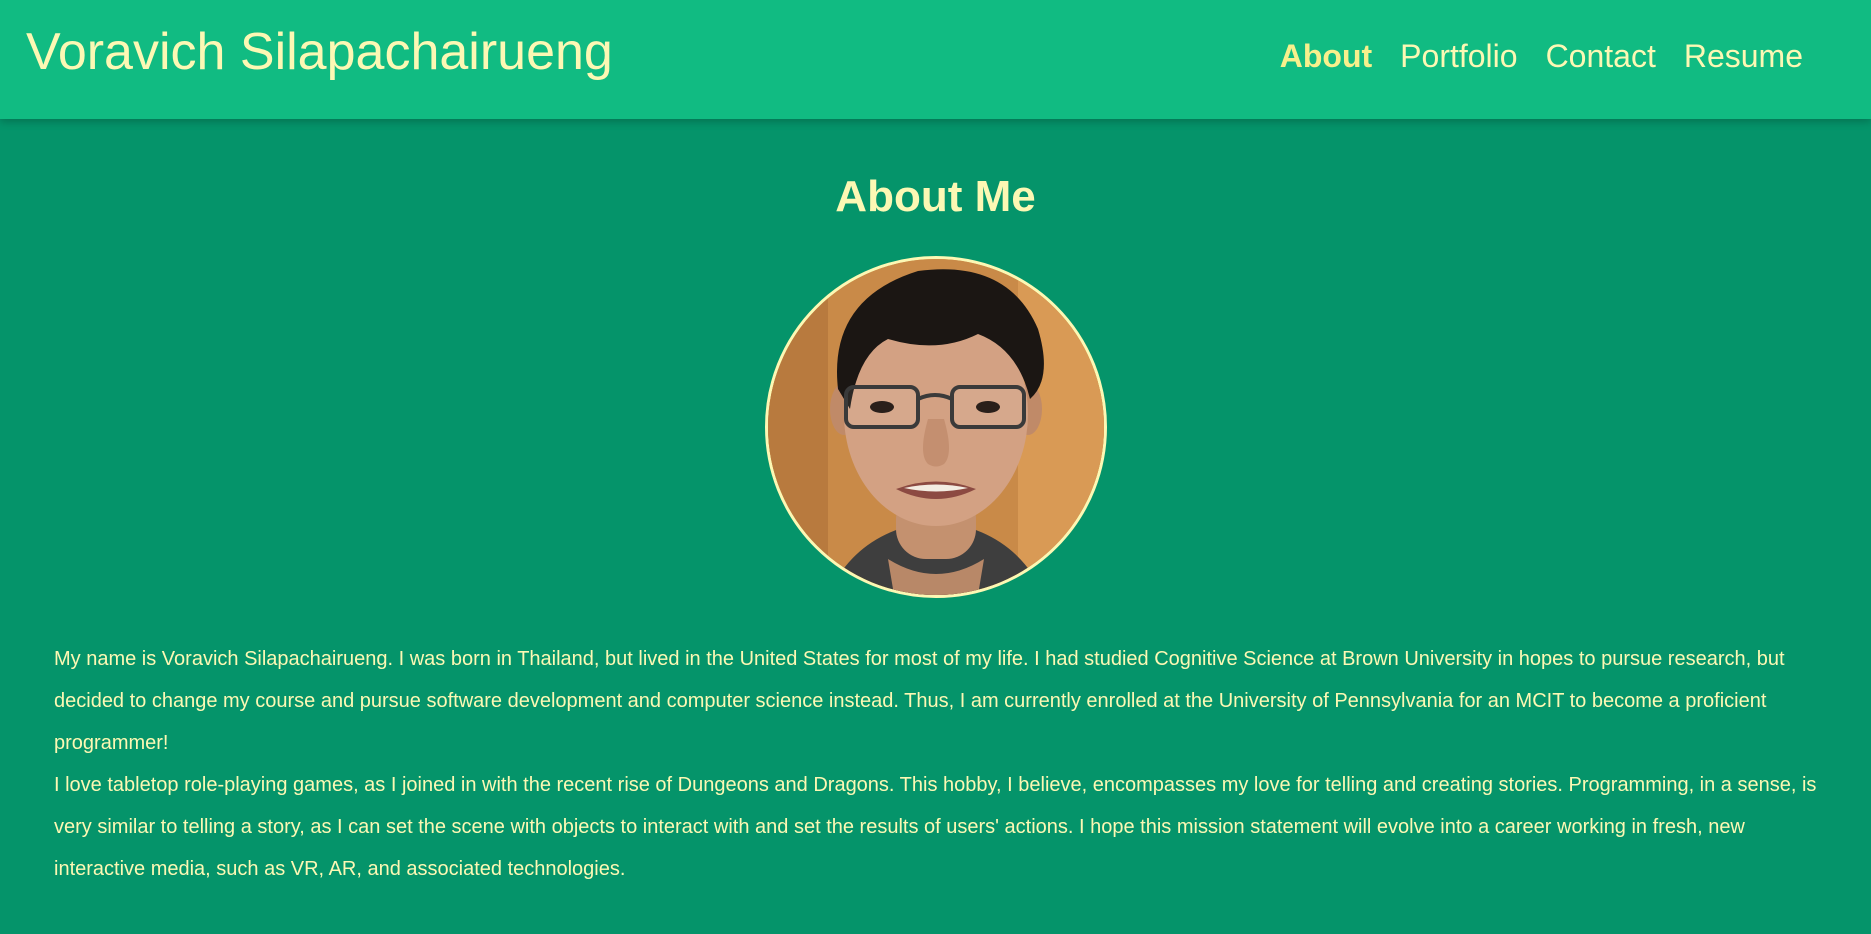  Describe the element at coordinates (1743, 56) in the screenshot. I see `nav-link-resume: Resume` at that location.